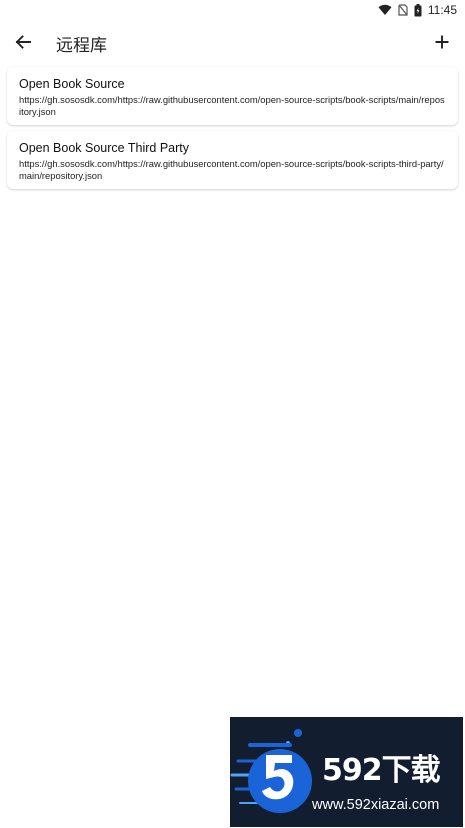  I want to click on plus-icon, so click(442, 42).